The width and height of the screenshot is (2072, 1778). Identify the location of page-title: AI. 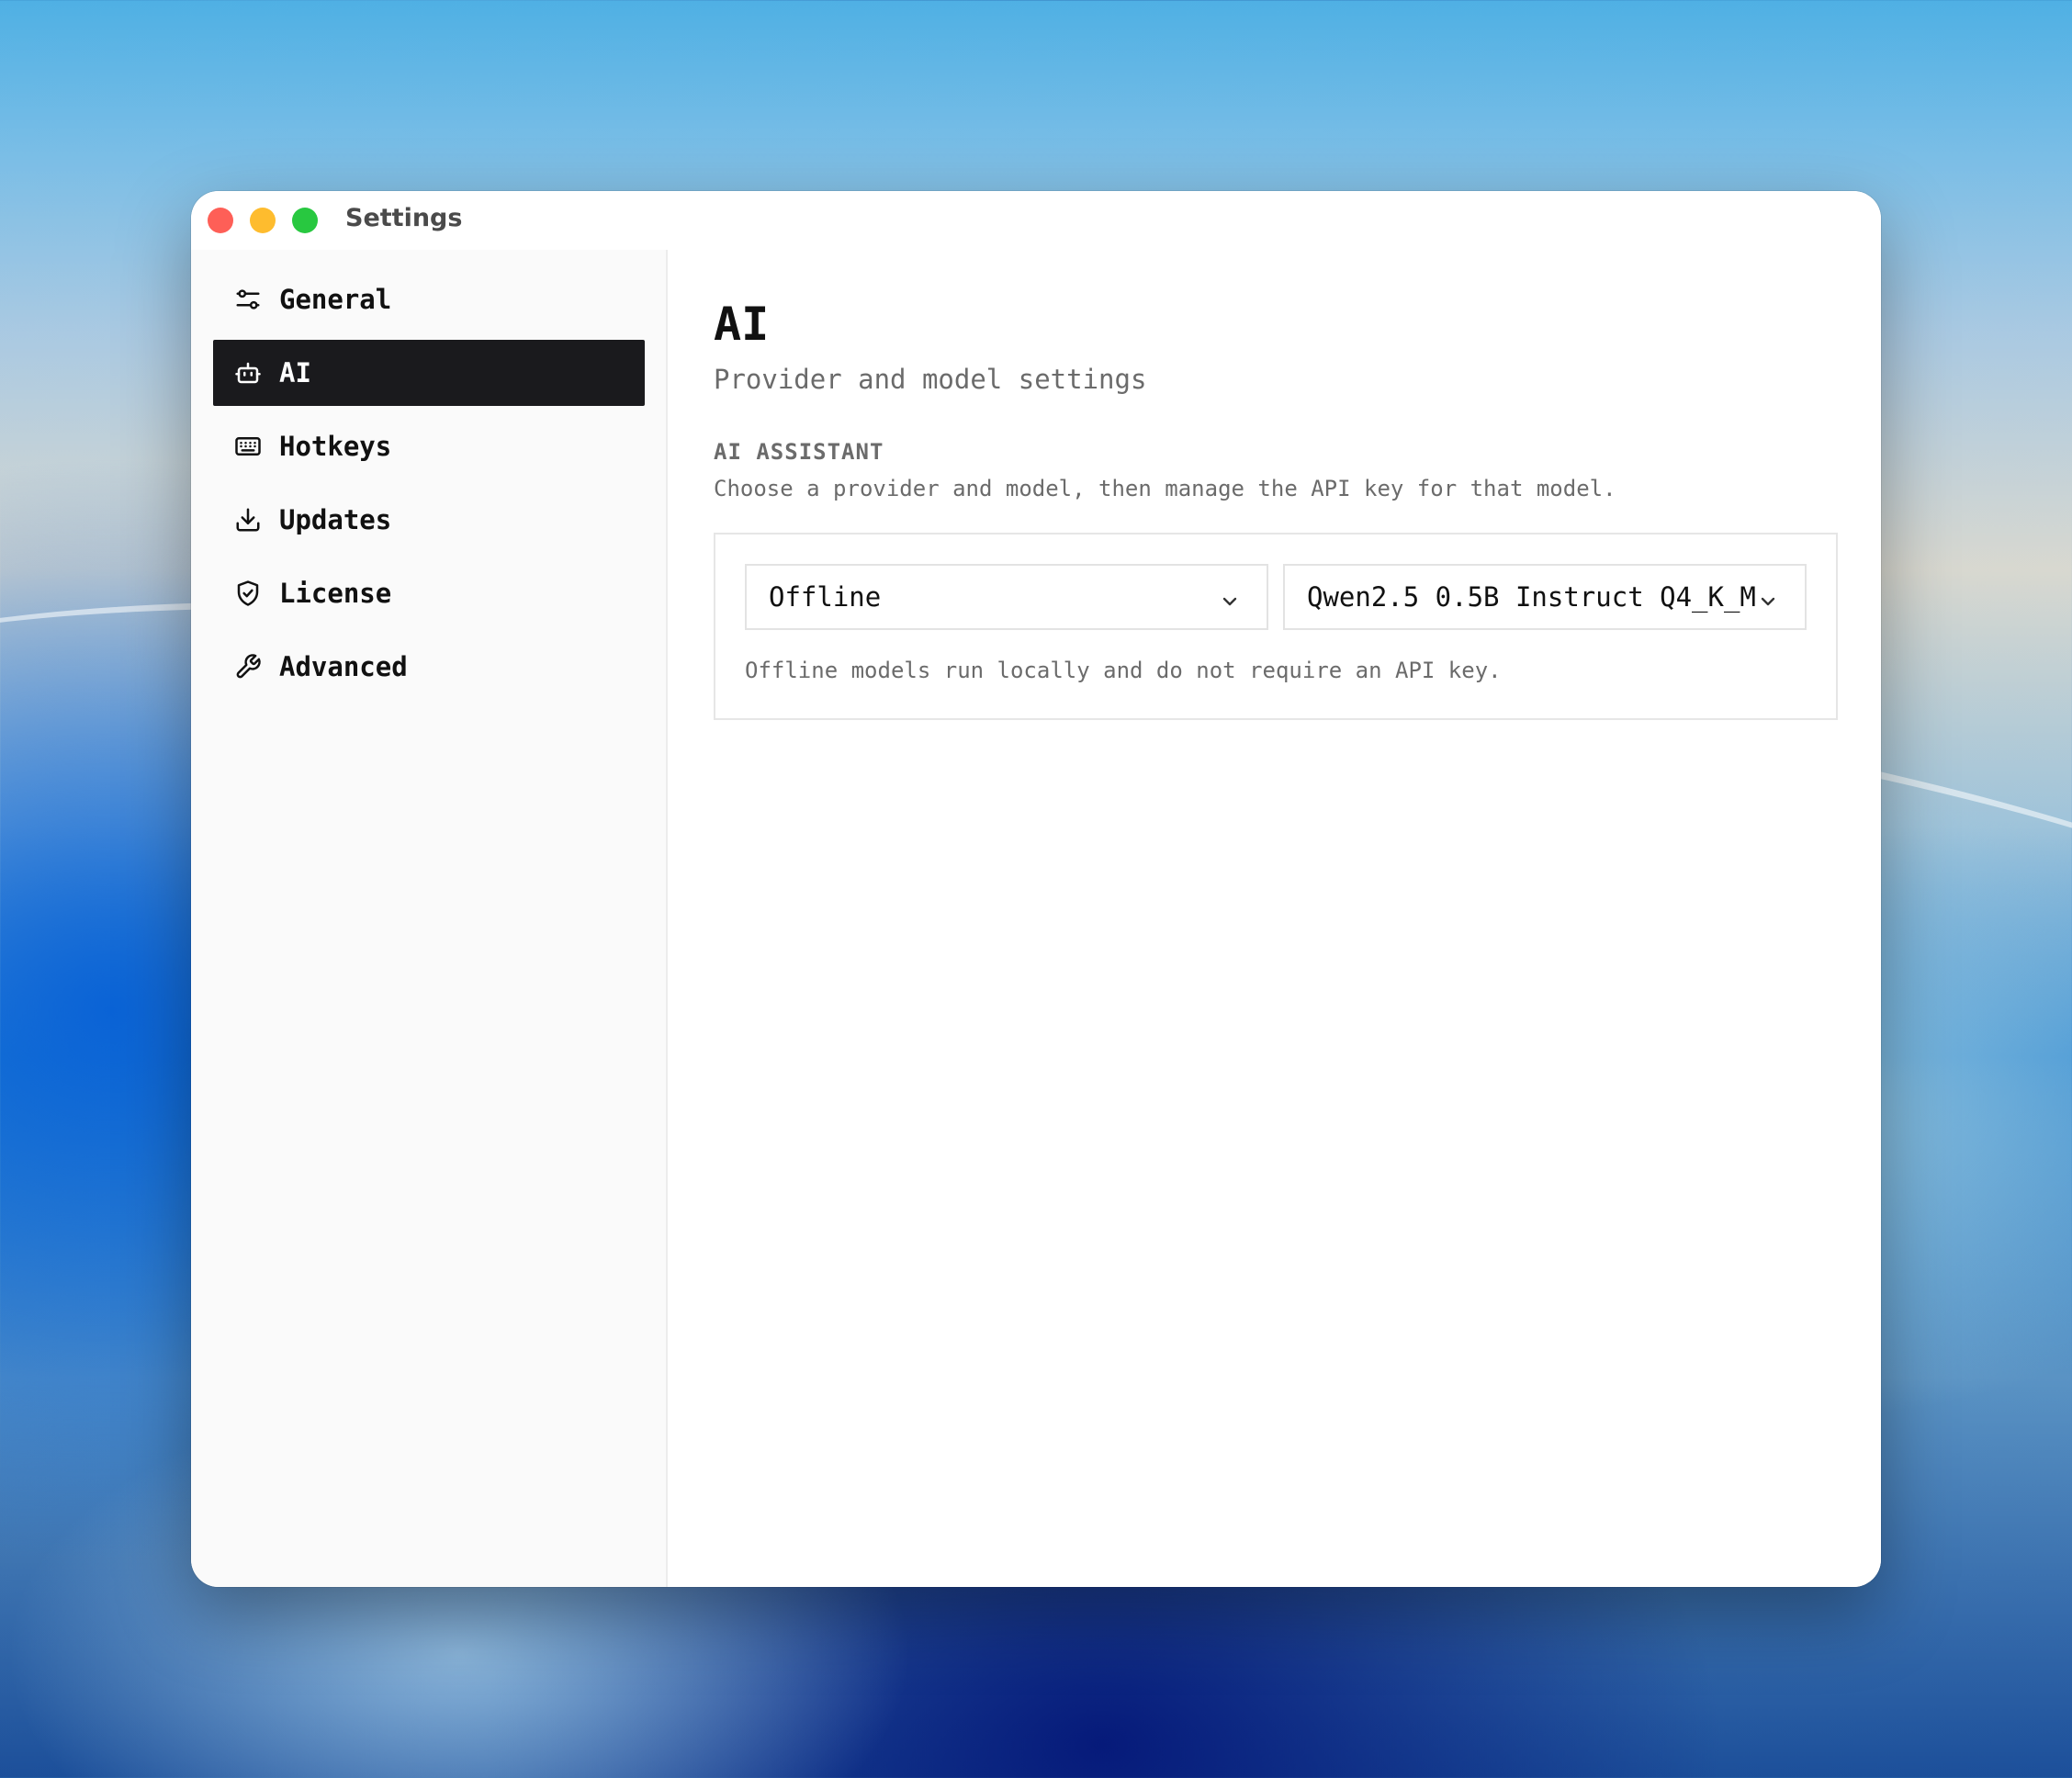
(742, 324).